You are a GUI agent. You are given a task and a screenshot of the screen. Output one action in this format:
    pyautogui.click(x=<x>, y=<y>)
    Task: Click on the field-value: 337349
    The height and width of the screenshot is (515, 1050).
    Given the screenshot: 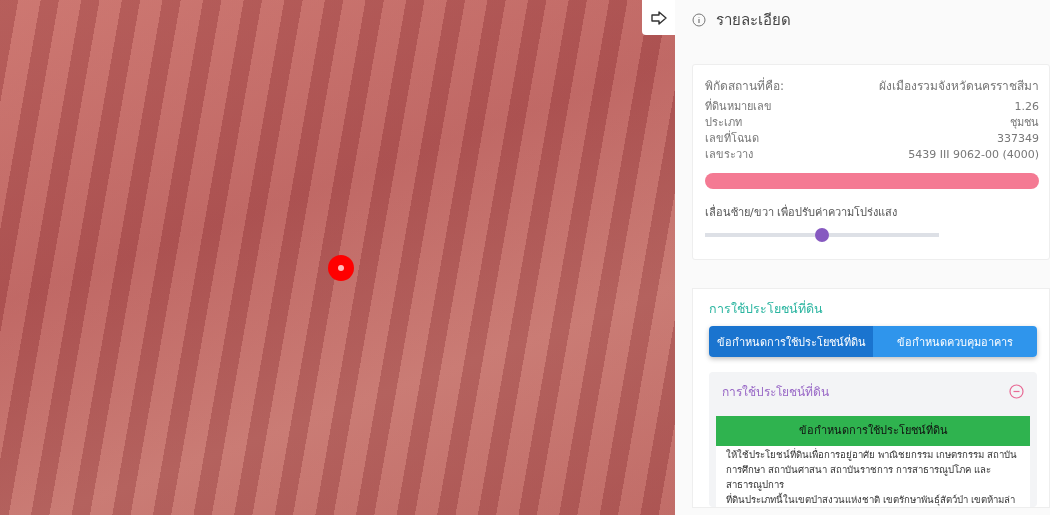 What is the action you would take?
    pyautogui.click(x=1018, y=139)
    